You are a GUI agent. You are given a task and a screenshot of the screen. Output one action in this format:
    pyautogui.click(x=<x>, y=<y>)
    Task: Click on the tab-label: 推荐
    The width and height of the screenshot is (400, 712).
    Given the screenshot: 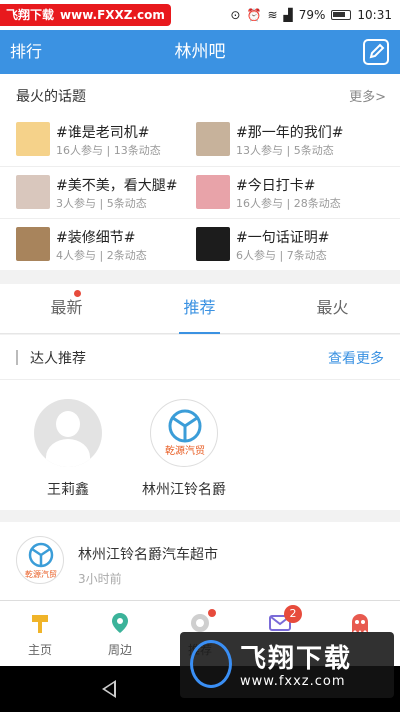 What is the action you would take?
    pyautogui.click(x=199, y=307)
    